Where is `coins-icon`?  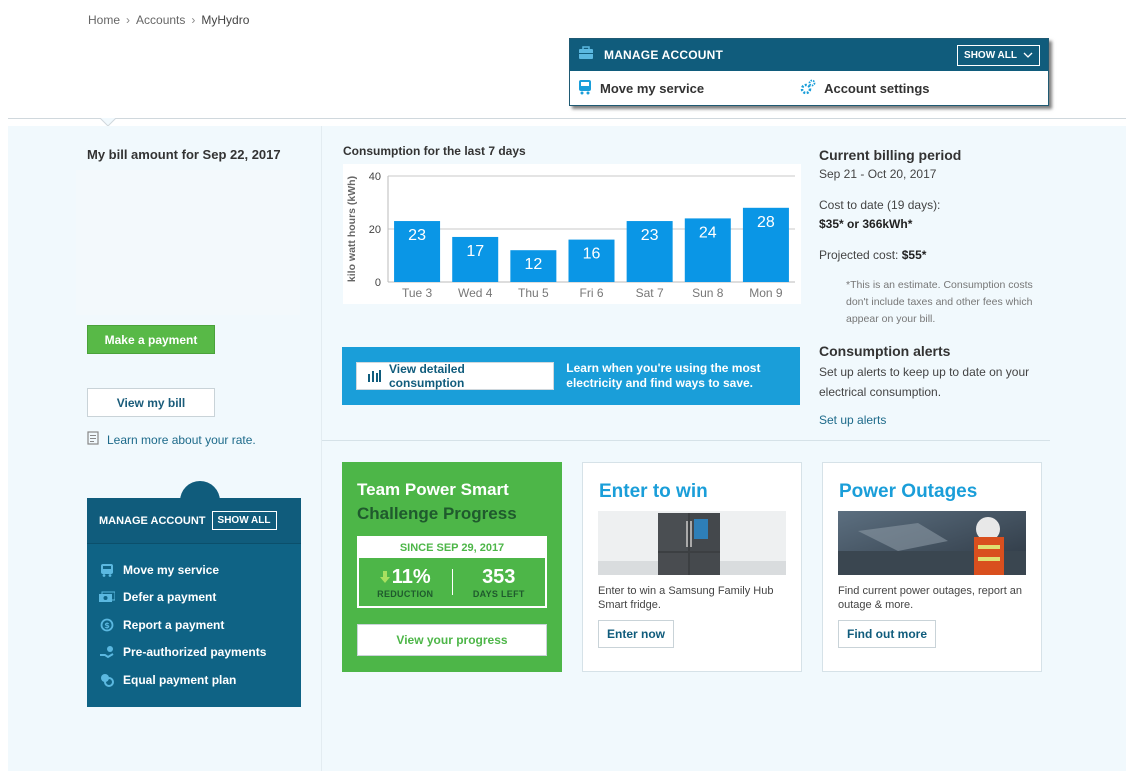 coins-icon is located at coordinates (107, 680).